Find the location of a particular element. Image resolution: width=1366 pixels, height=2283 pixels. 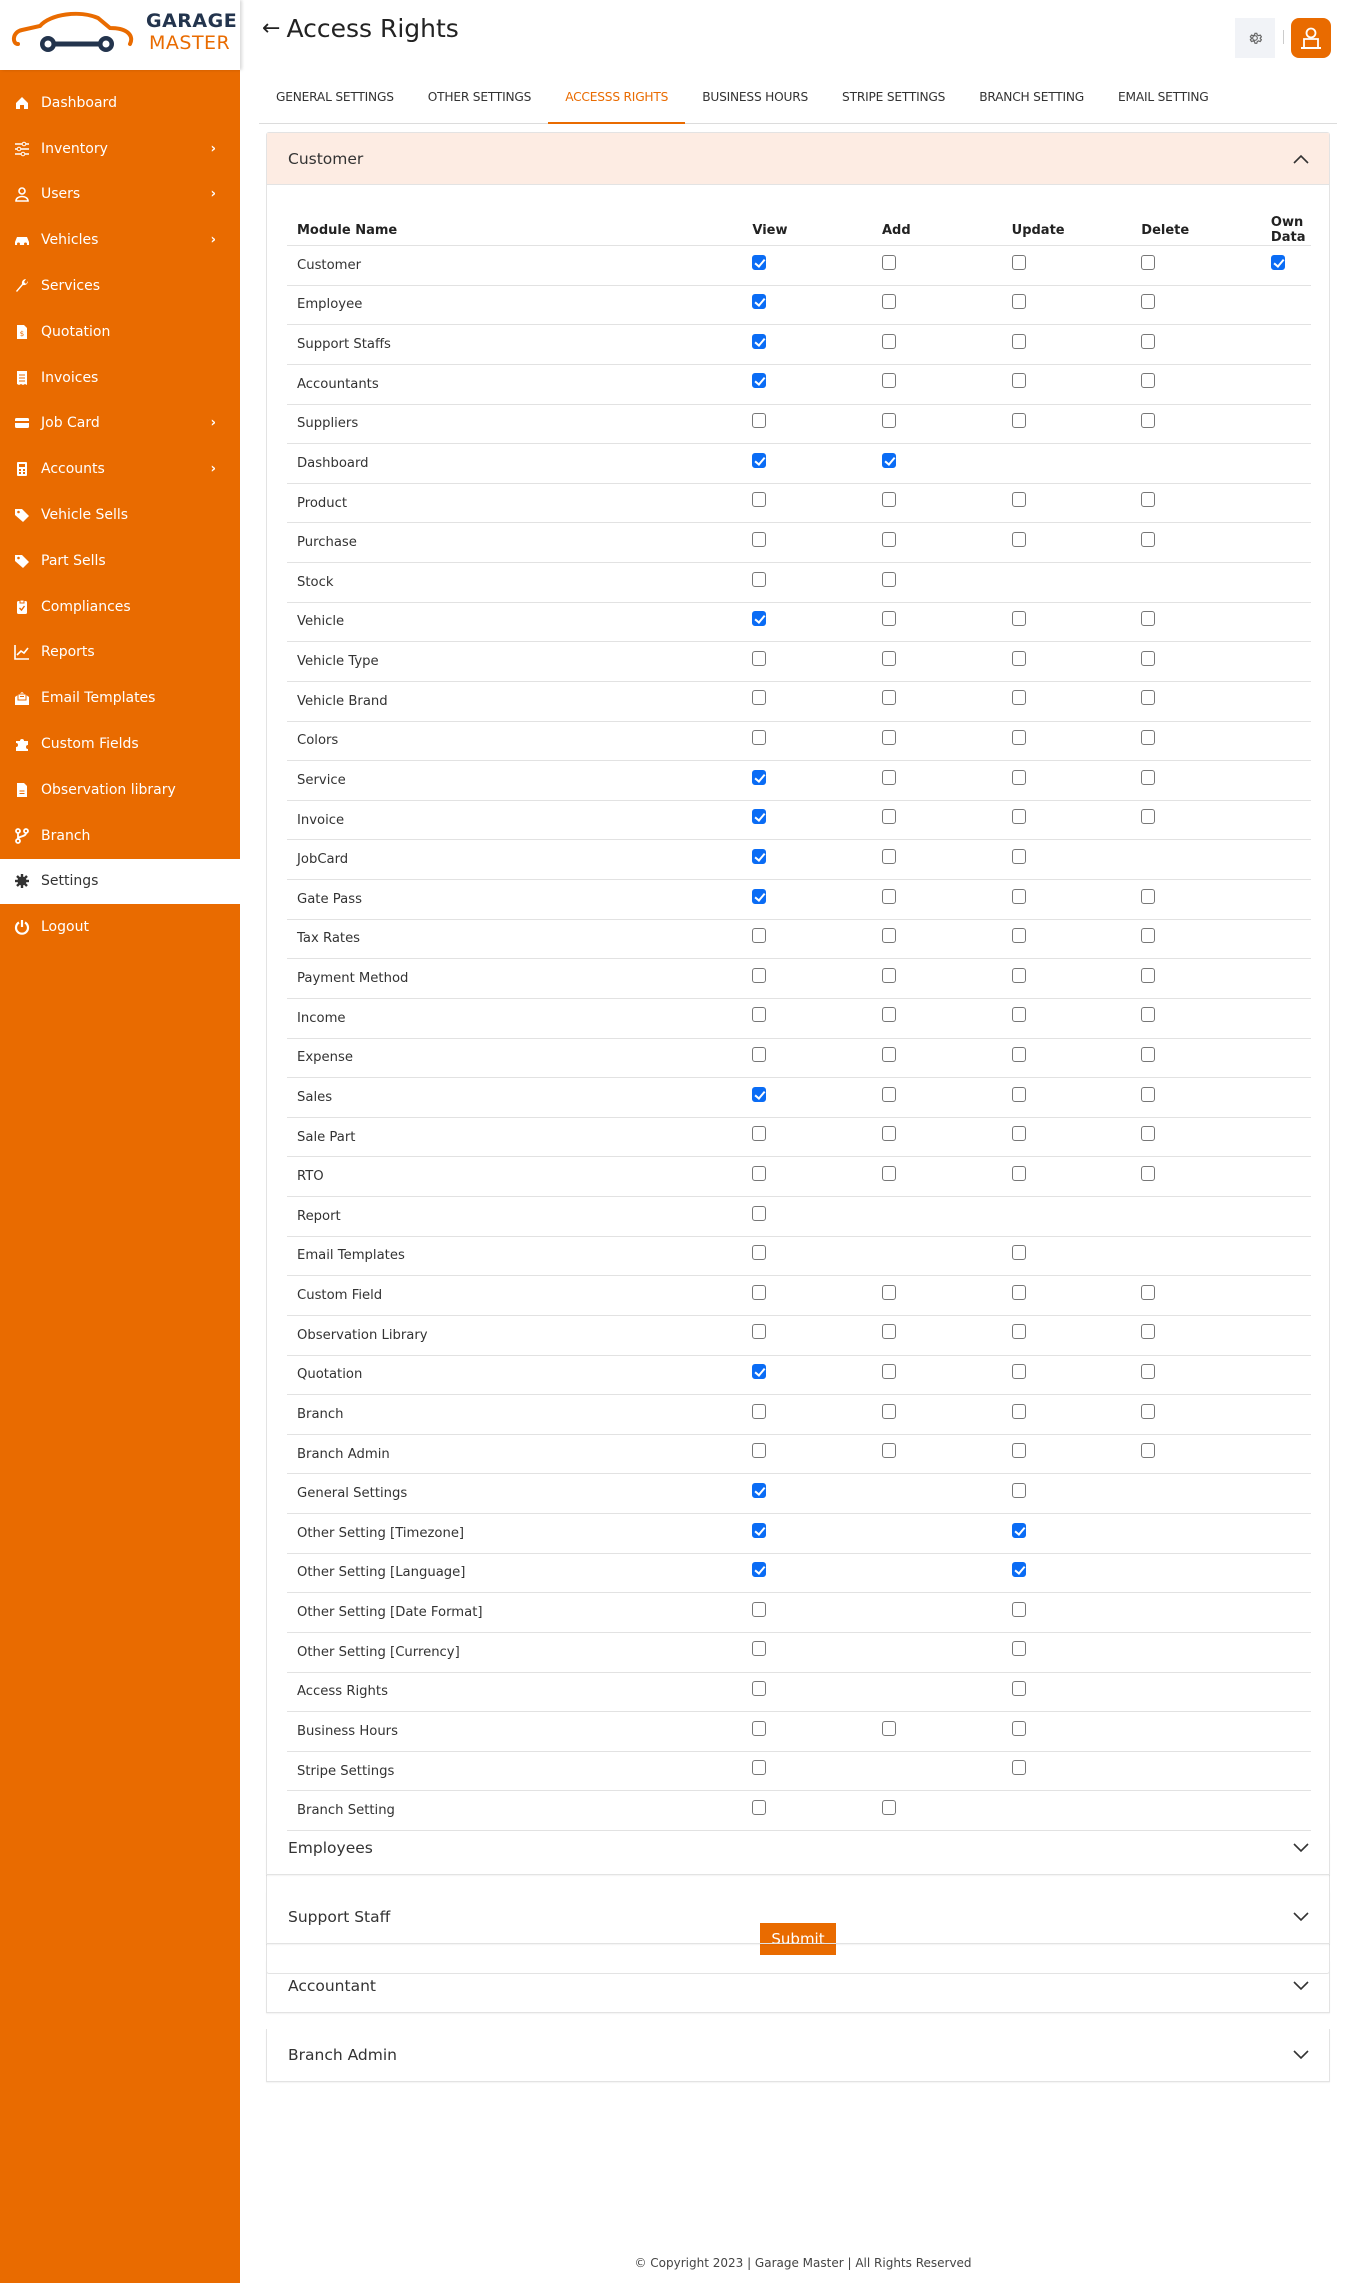

tab-accesss-rights: ACCESSS RIGHTS is located at coordinates (617, 103).